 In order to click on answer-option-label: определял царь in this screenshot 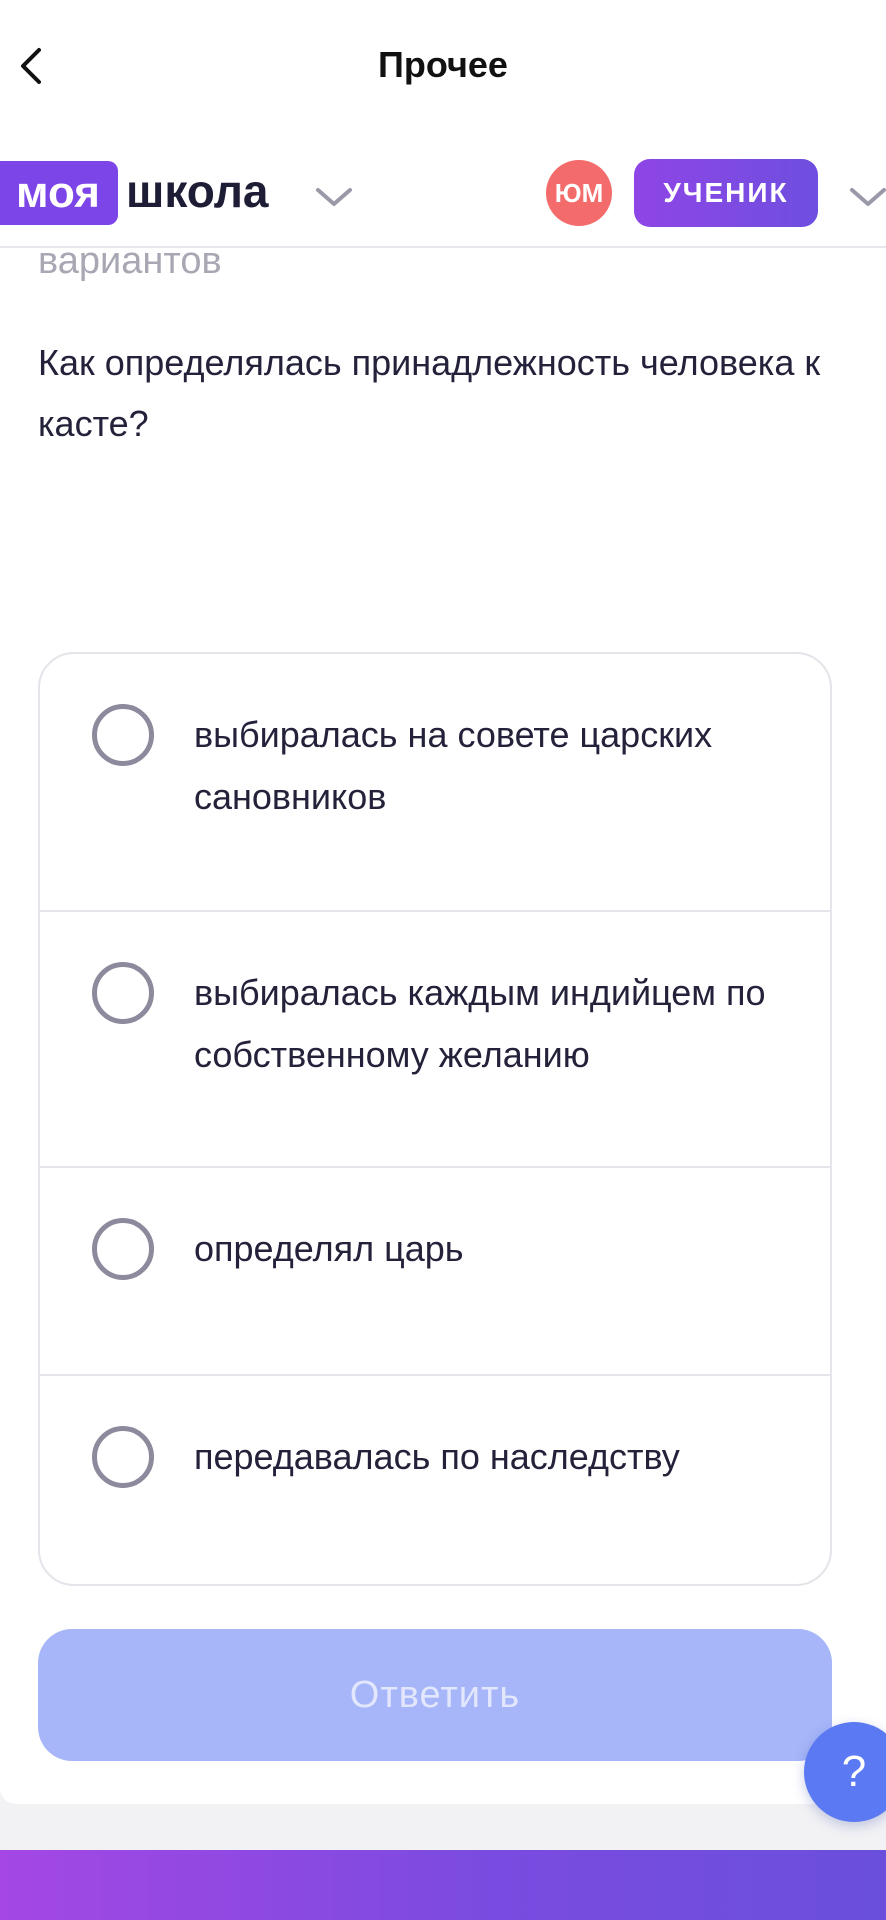, I will do `click(329, 1248)`.